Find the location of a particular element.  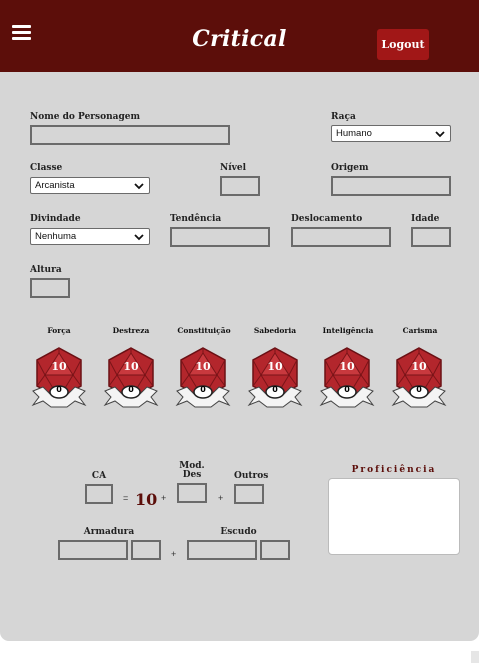

armadura-bonus-input is located at coordinates (146, 550).